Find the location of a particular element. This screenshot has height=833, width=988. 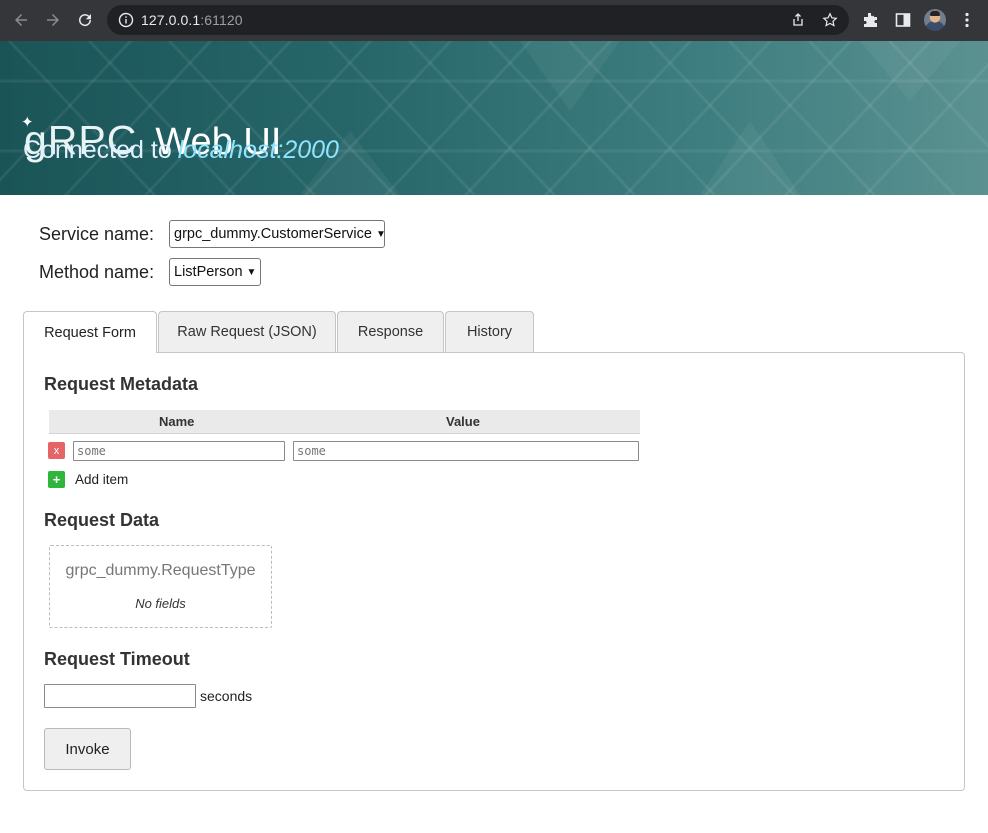

forward-icon is located at coordinates (53, 20).